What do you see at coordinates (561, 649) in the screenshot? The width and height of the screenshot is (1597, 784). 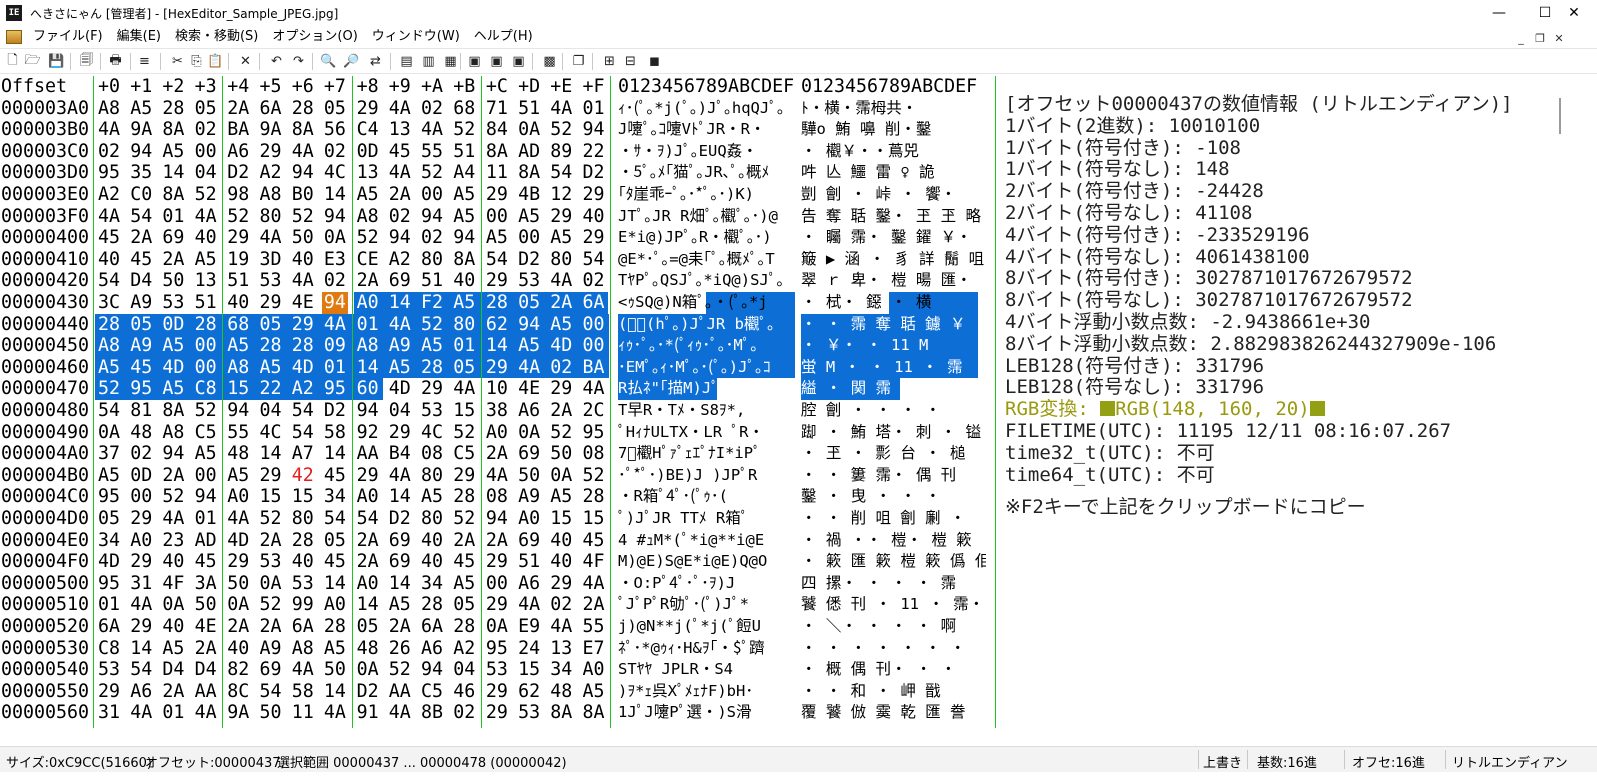 I see `hex-byte-cell: 13` at bounding box center [561, 649].